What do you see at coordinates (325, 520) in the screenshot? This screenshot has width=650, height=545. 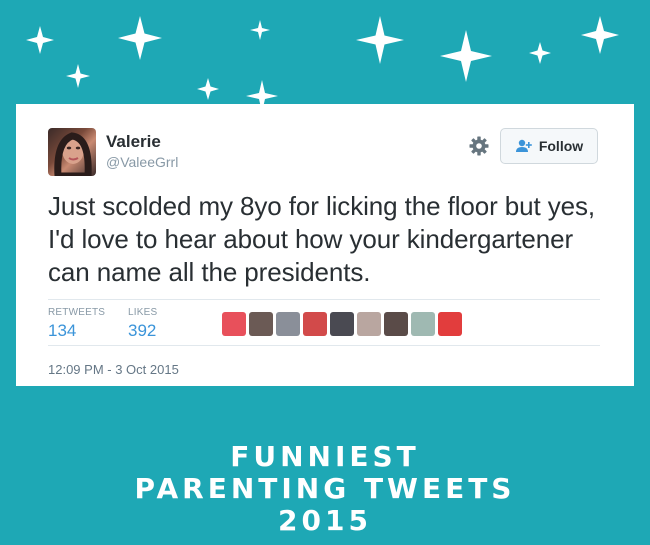 I see `caption-line-3: 2015` at bounding box center [325, 520].